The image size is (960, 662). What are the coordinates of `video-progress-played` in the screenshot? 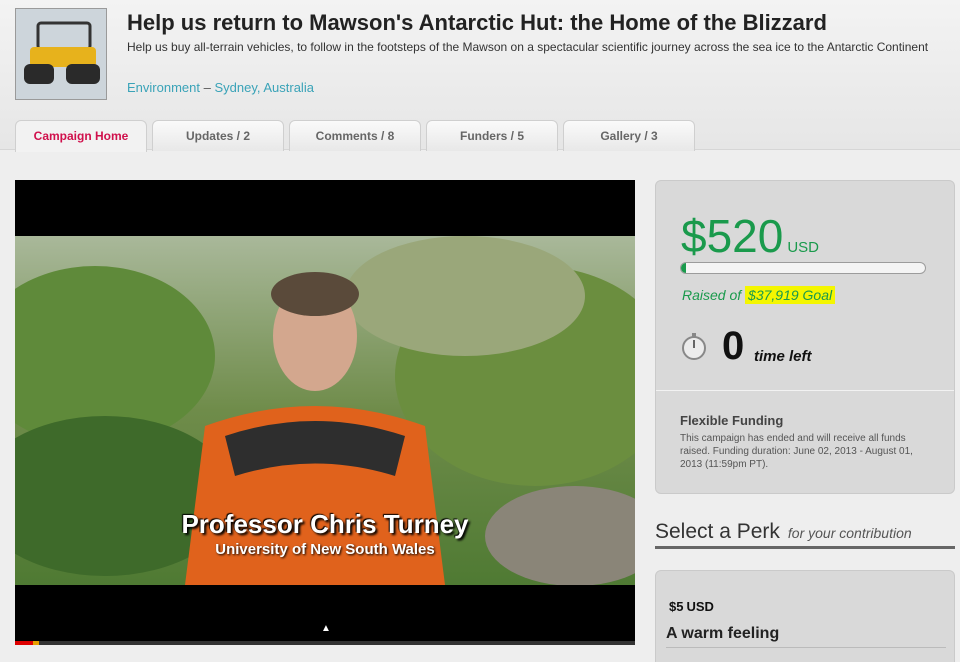 It's located at (24, 643).